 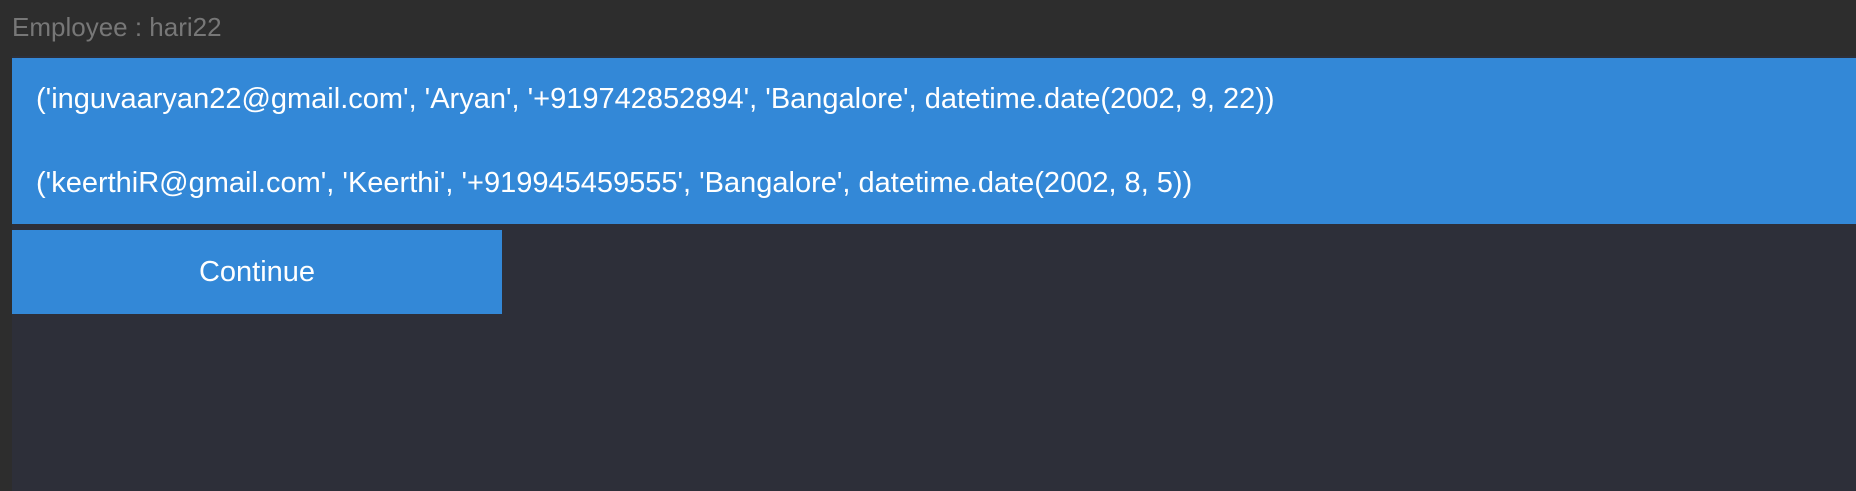 I want to click on page-title: Employee : hari22, so click(x=117, y=27).